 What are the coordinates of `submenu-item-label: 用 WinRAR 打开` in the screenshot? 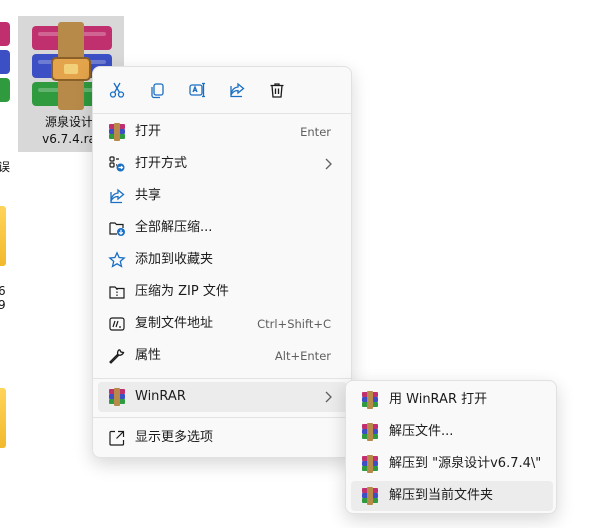 It's located at (438, 399).